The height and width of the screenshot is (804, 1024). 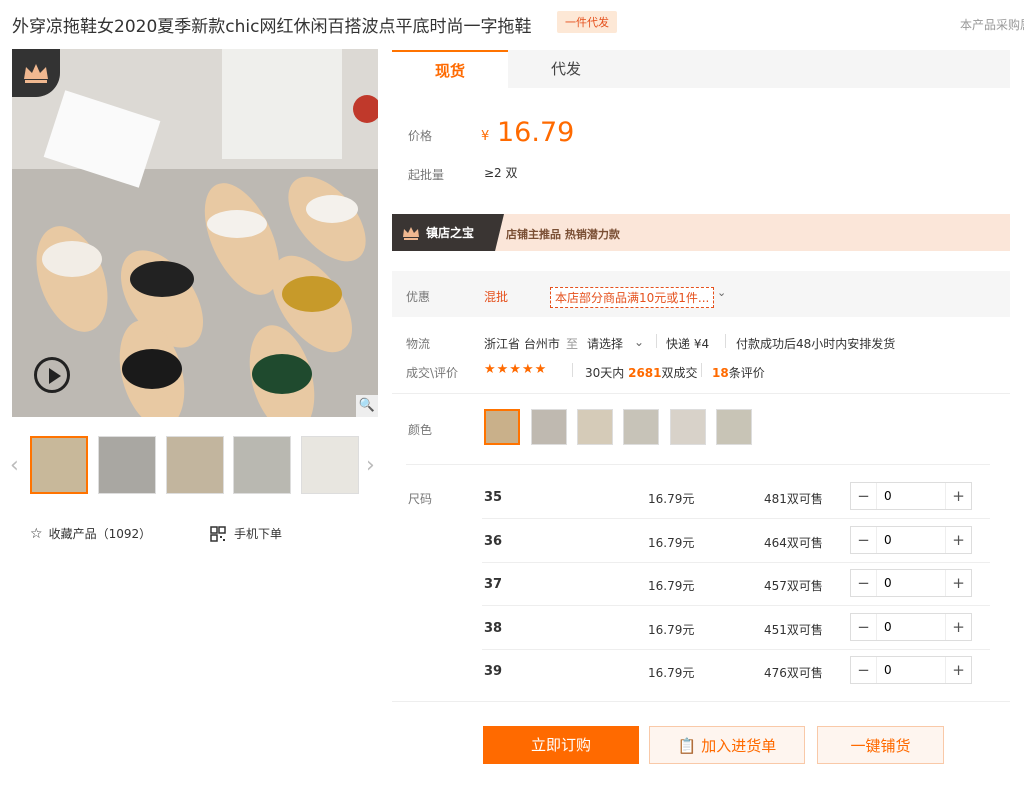 I want to click on trade-tabs: 现货 代发, so click(x=701, y=69).